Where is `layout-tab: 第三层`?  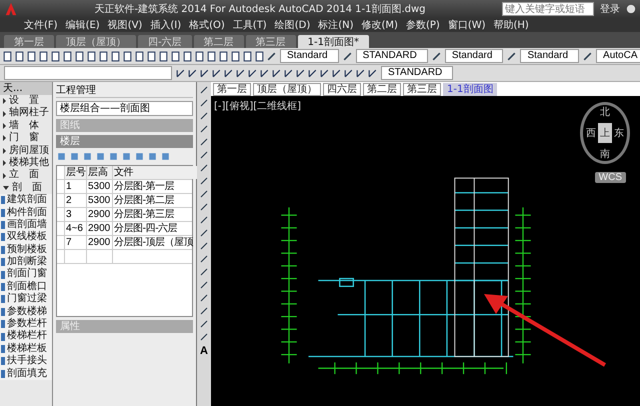 layout-tab: 第三层 is located at coordinates (422, 89).